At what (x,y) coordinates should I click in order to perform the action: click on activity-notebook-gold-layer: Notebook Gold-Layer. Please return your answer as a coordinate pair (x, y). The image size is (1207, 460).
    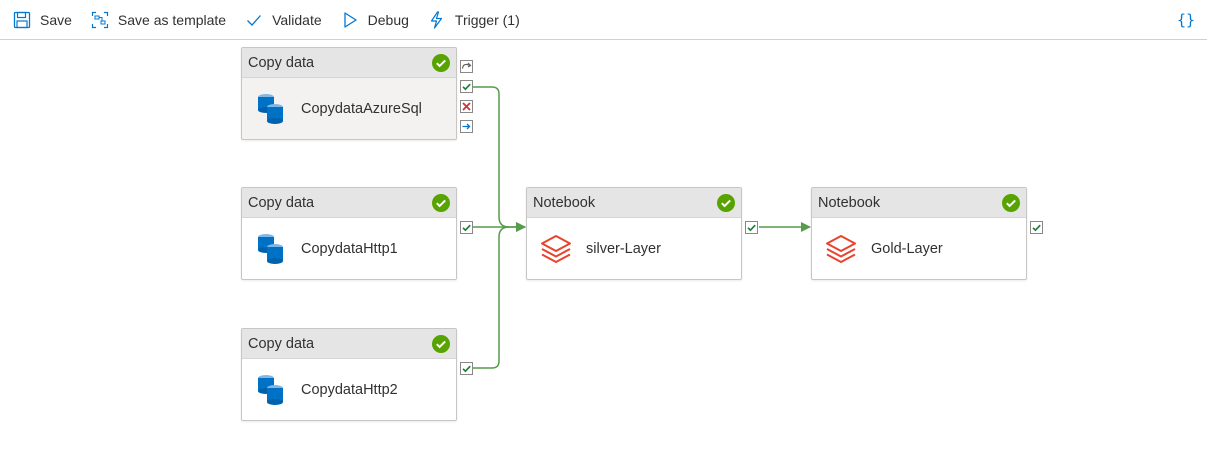
    Looking at the image, I should click on (919, 233).